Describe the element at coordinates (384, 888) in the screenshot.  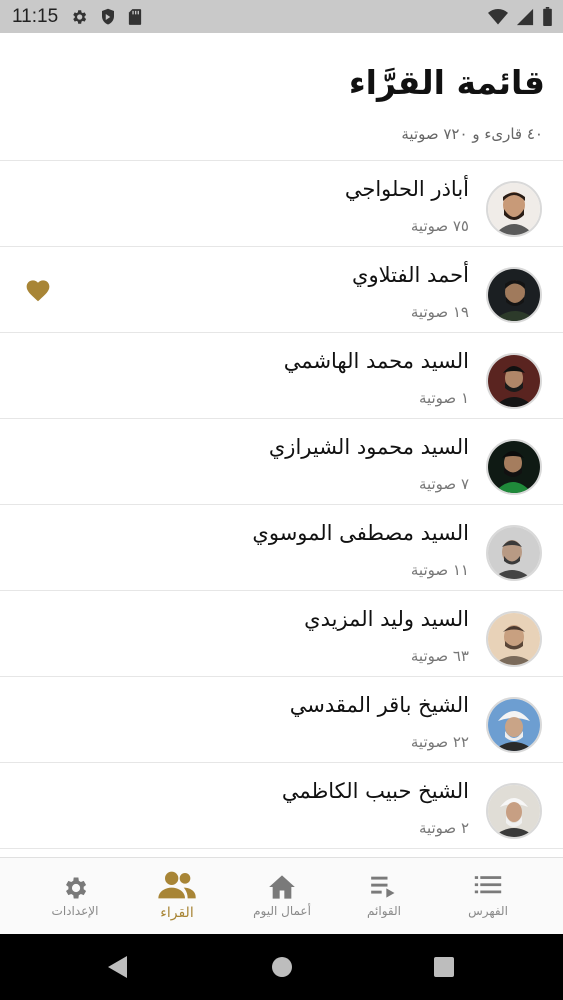
I see `playlist-icon` at that location.